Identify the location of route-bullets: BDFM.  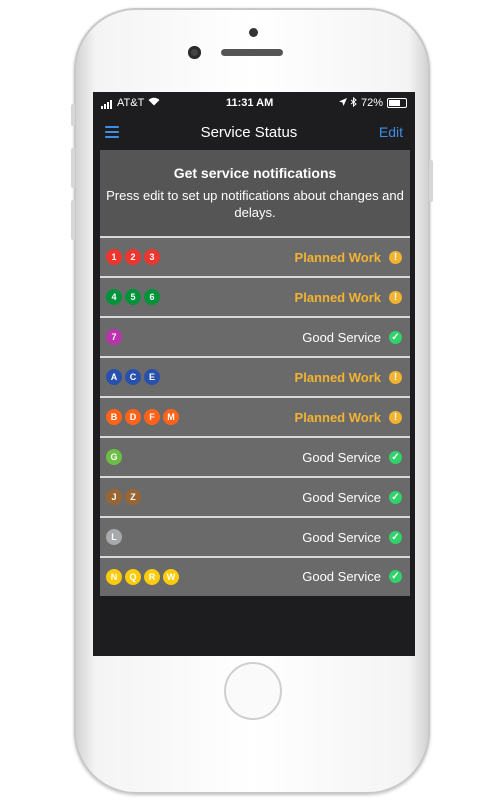
(142, 417).